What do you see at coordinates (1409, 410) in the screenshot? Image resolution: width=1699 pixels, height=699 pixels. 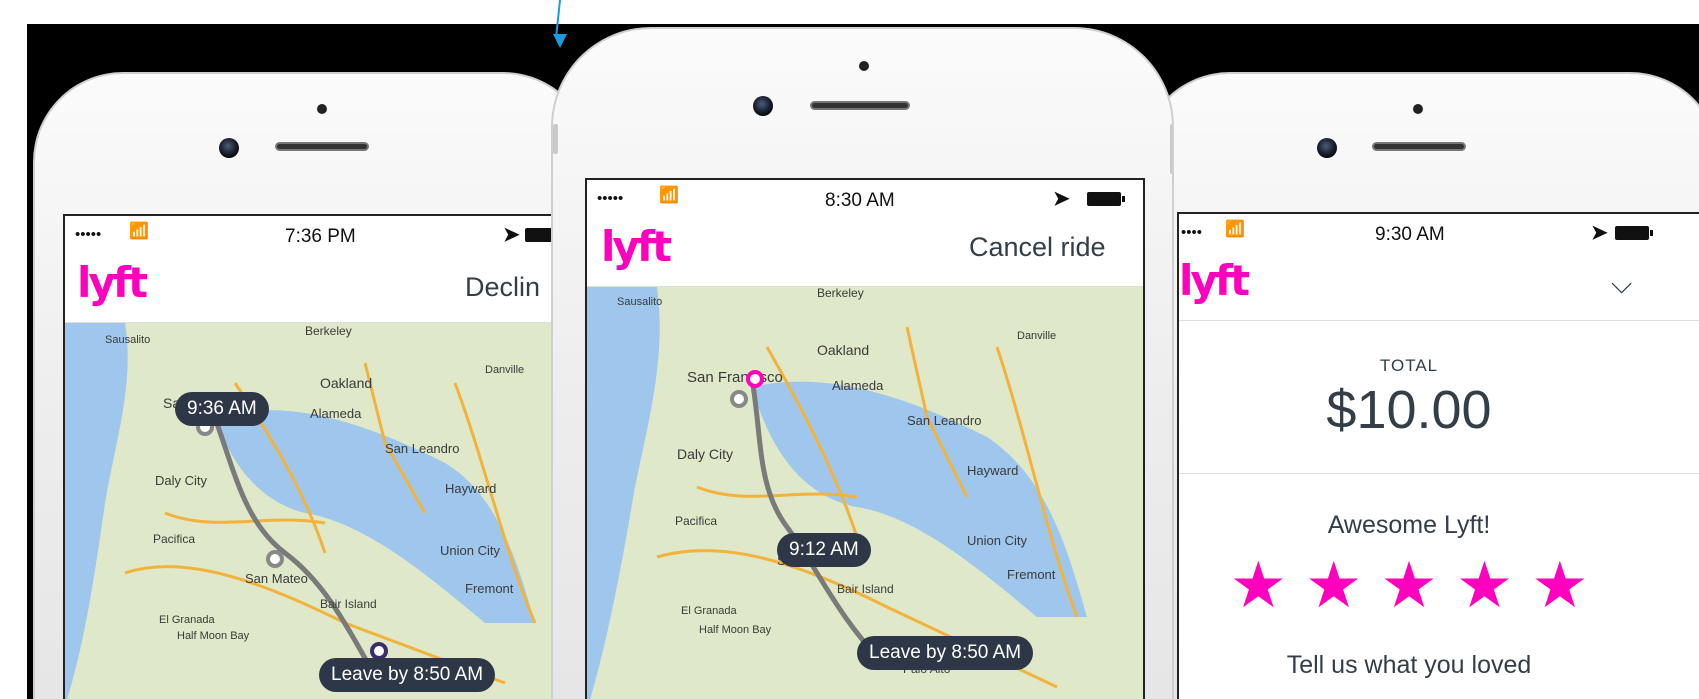 I see `total-amount: $10.00` at bounding box center [1409, 410].